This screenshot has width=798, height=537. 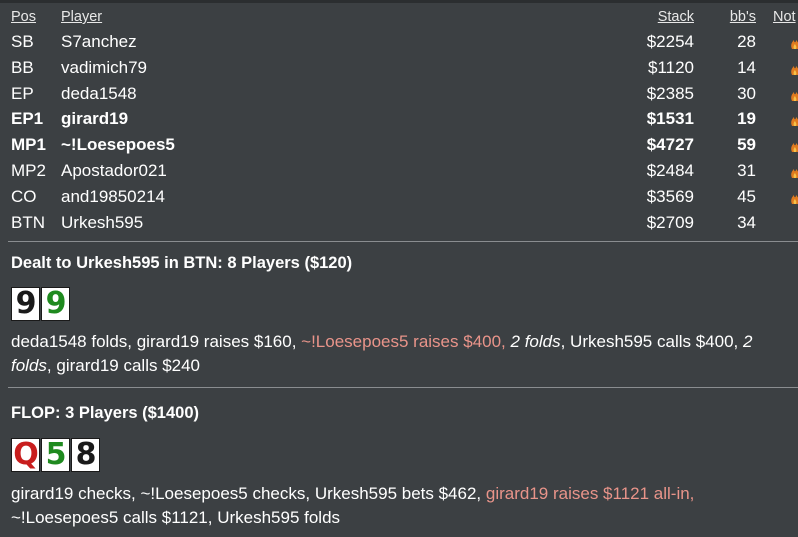 What do you see at coordinates (114, 170) in the screenshot?
I see `player-name: Apostador021` at bounding box center [114, 170].